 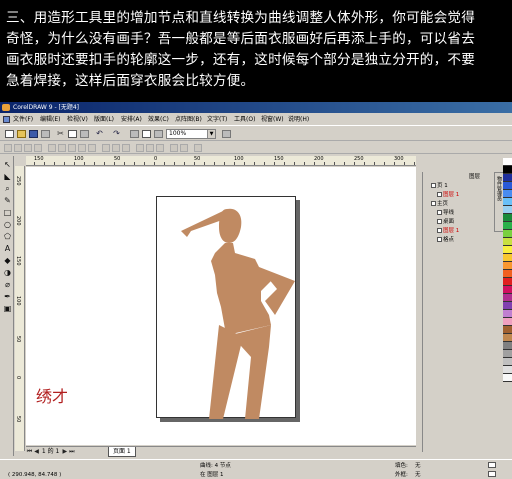 I want to click on layer-row: 格点, so click(x=459, y=240).